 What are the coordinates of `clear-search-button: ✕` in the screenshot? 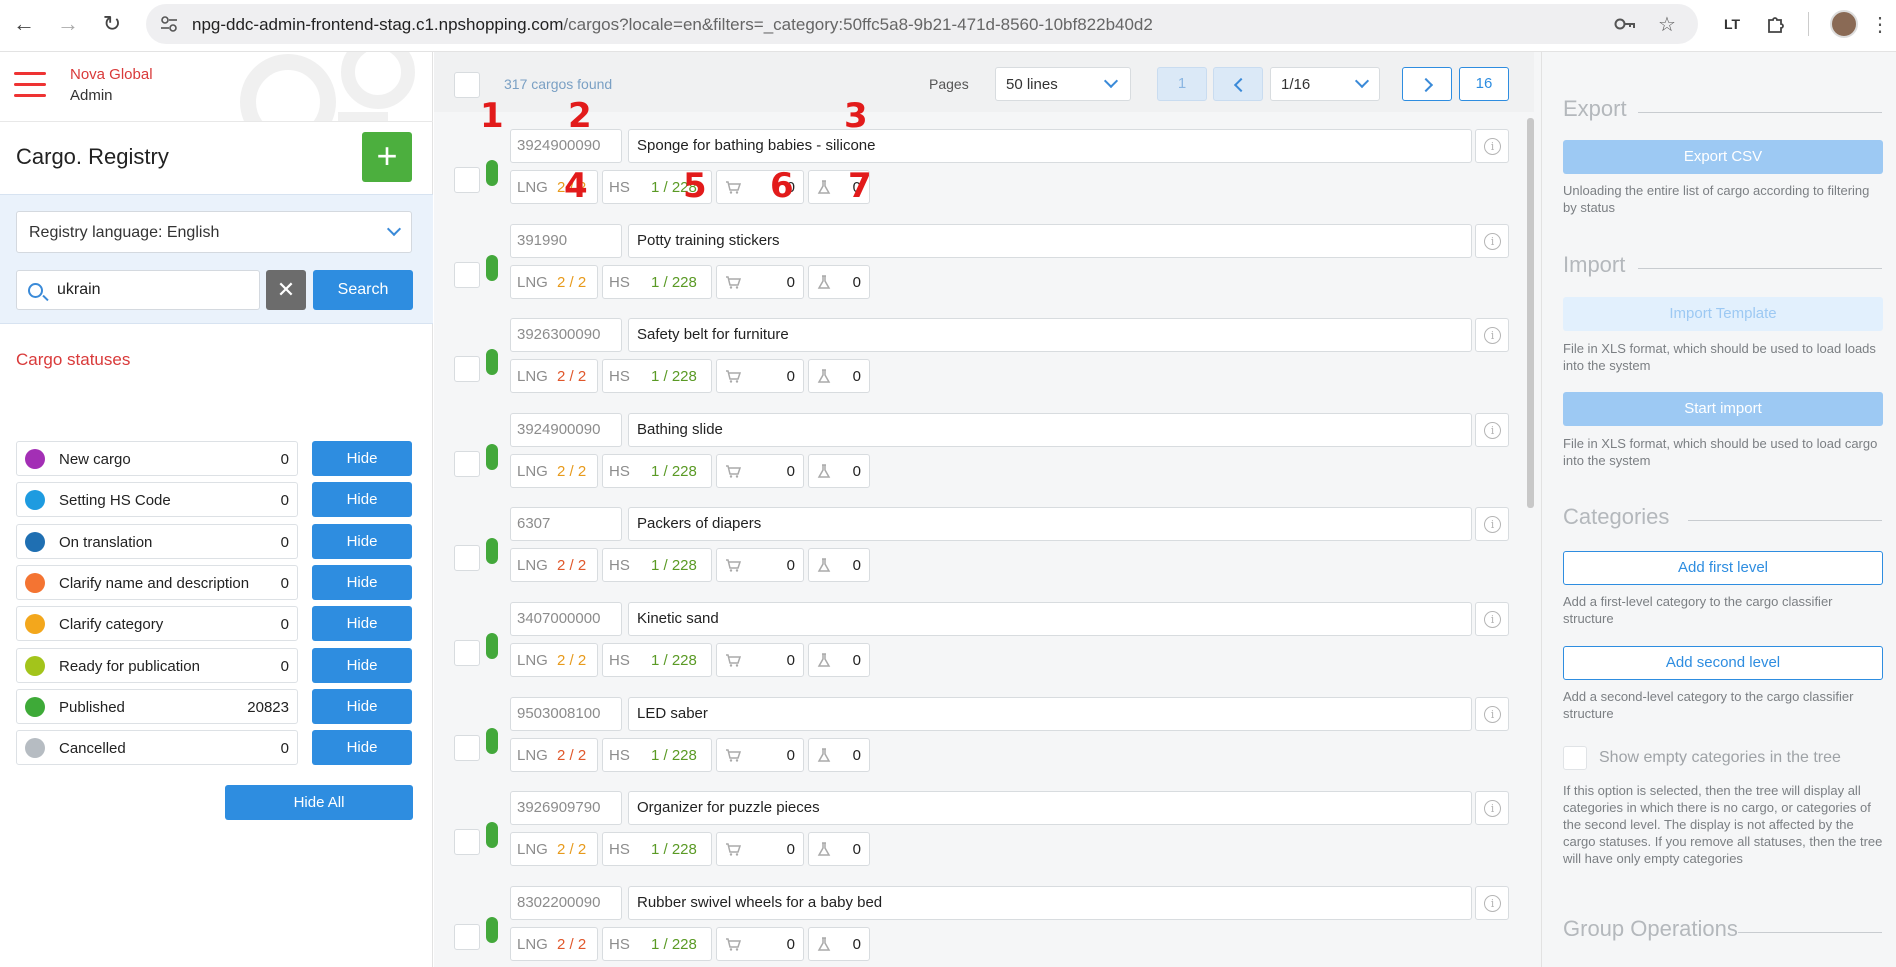 It's located at (286, 290).